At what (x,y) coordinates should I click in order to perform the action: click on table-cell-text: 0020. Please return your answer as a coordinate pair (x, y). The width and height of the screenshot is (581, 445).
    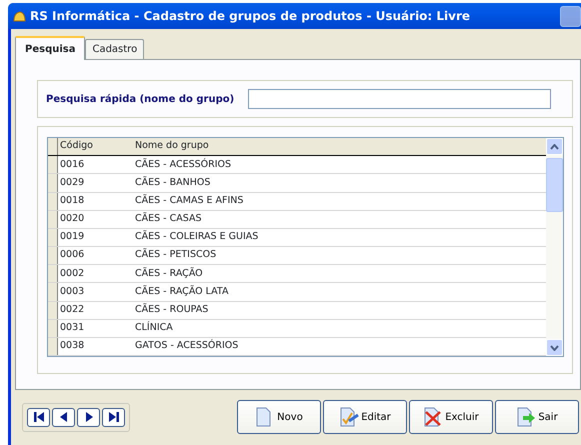
    Looking at the image, I should click on (72, 219).